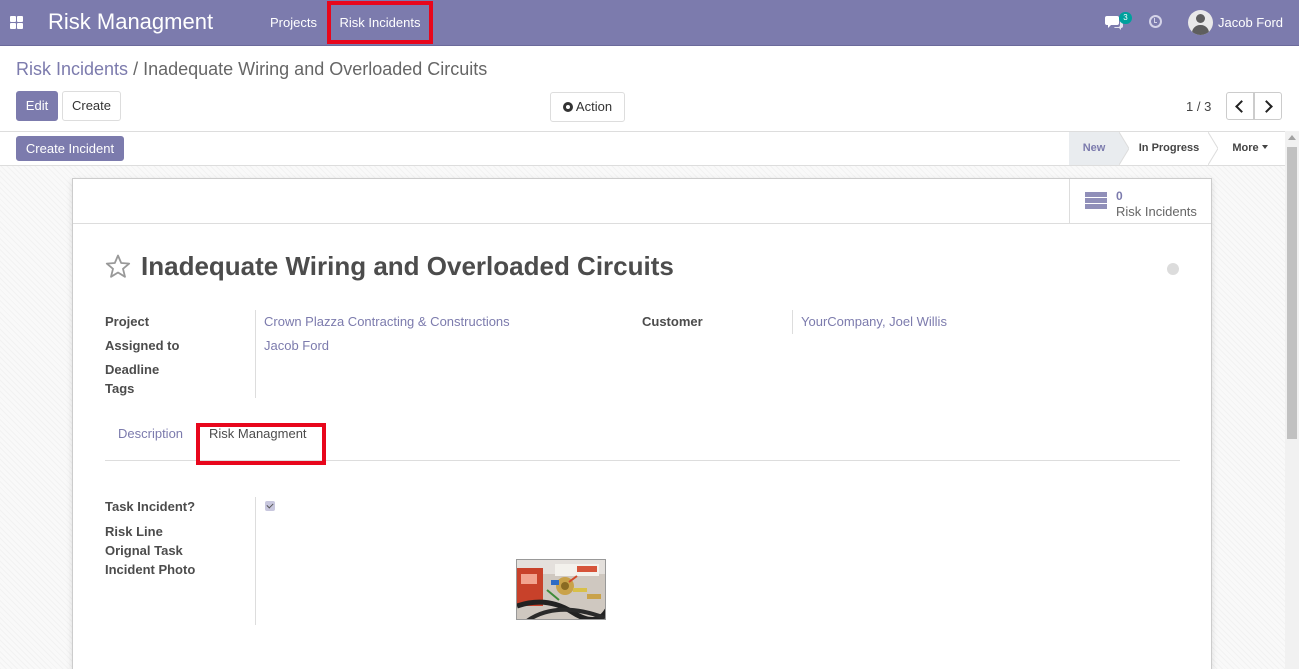  I want to click on menu-item-projects: Projects, so click(293, 22).